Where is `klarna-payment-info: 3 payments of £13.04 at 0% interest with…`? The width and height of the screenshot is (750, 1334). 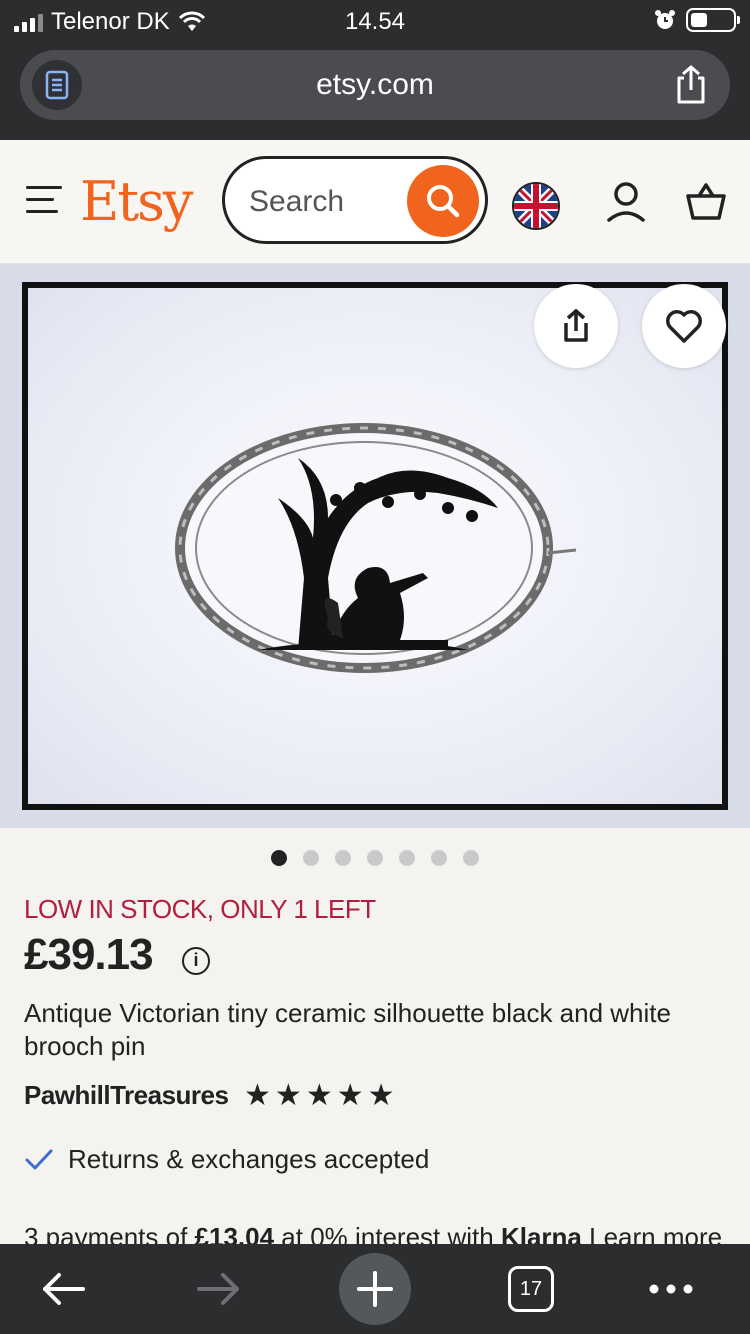
klarna-payment-info: 3 payments of £13.04 at 0% interest with… is located at coordinates (379, 1234).